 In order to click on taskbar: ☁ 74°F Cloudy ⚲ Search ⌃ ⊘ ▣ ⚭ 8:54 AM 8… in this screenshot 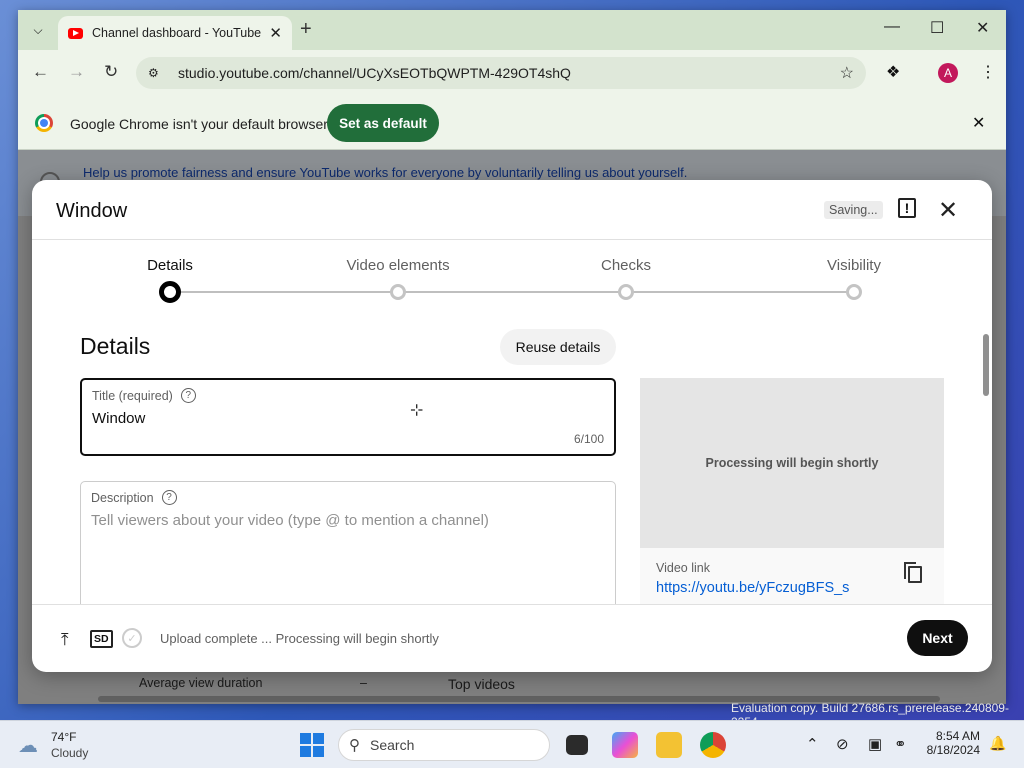, I will do `click(512, 744)`.